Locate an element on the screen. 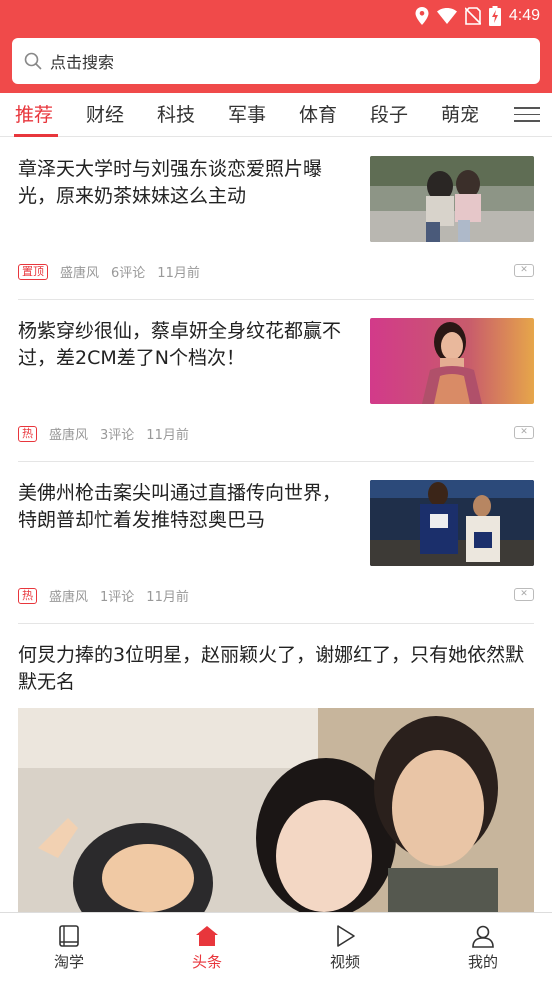  battery-charging-icon is located at coordinates (494, 16).